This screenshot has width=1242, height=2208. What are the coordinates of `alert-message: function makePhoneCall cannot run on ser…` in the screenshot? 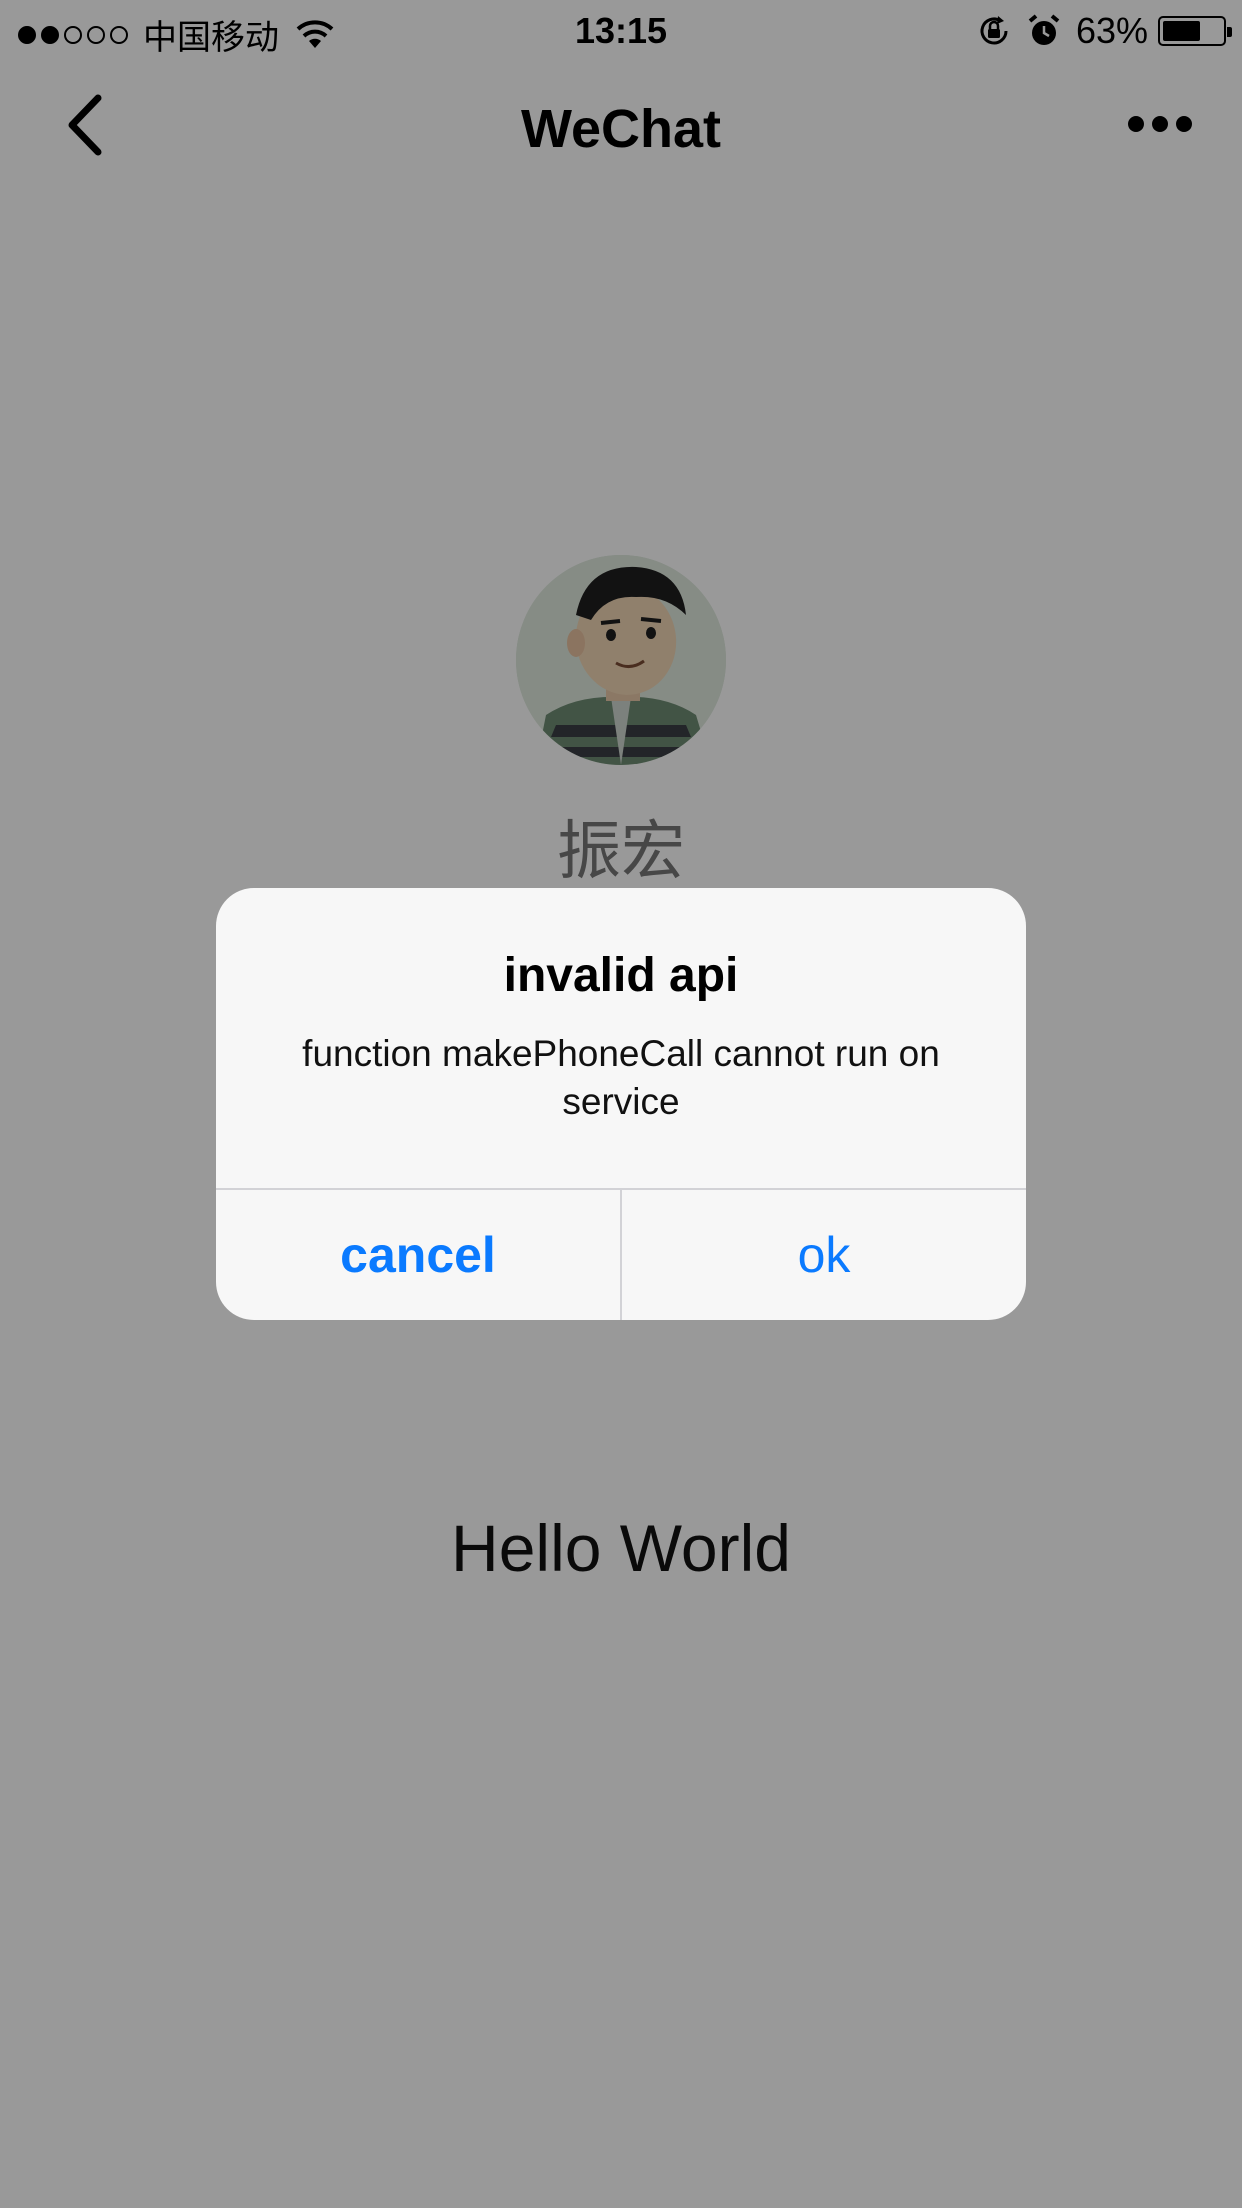 It's located at (621, 1077).